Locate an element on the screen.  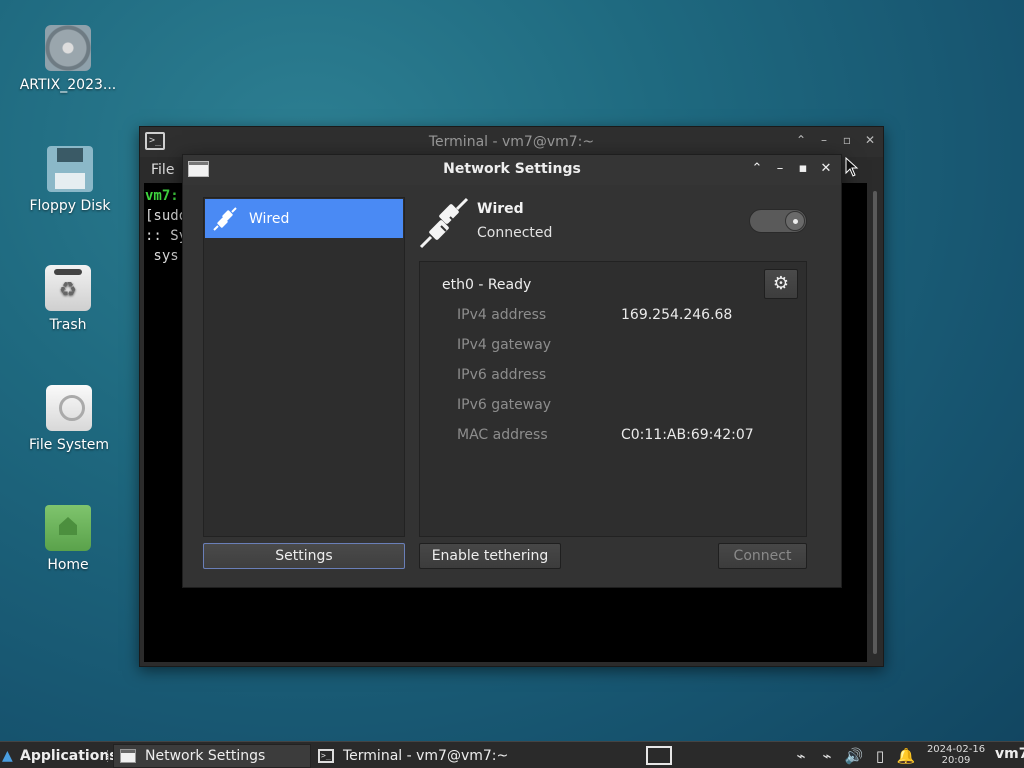
maximize-icon: ▫ is located at coordinates (847, 140).